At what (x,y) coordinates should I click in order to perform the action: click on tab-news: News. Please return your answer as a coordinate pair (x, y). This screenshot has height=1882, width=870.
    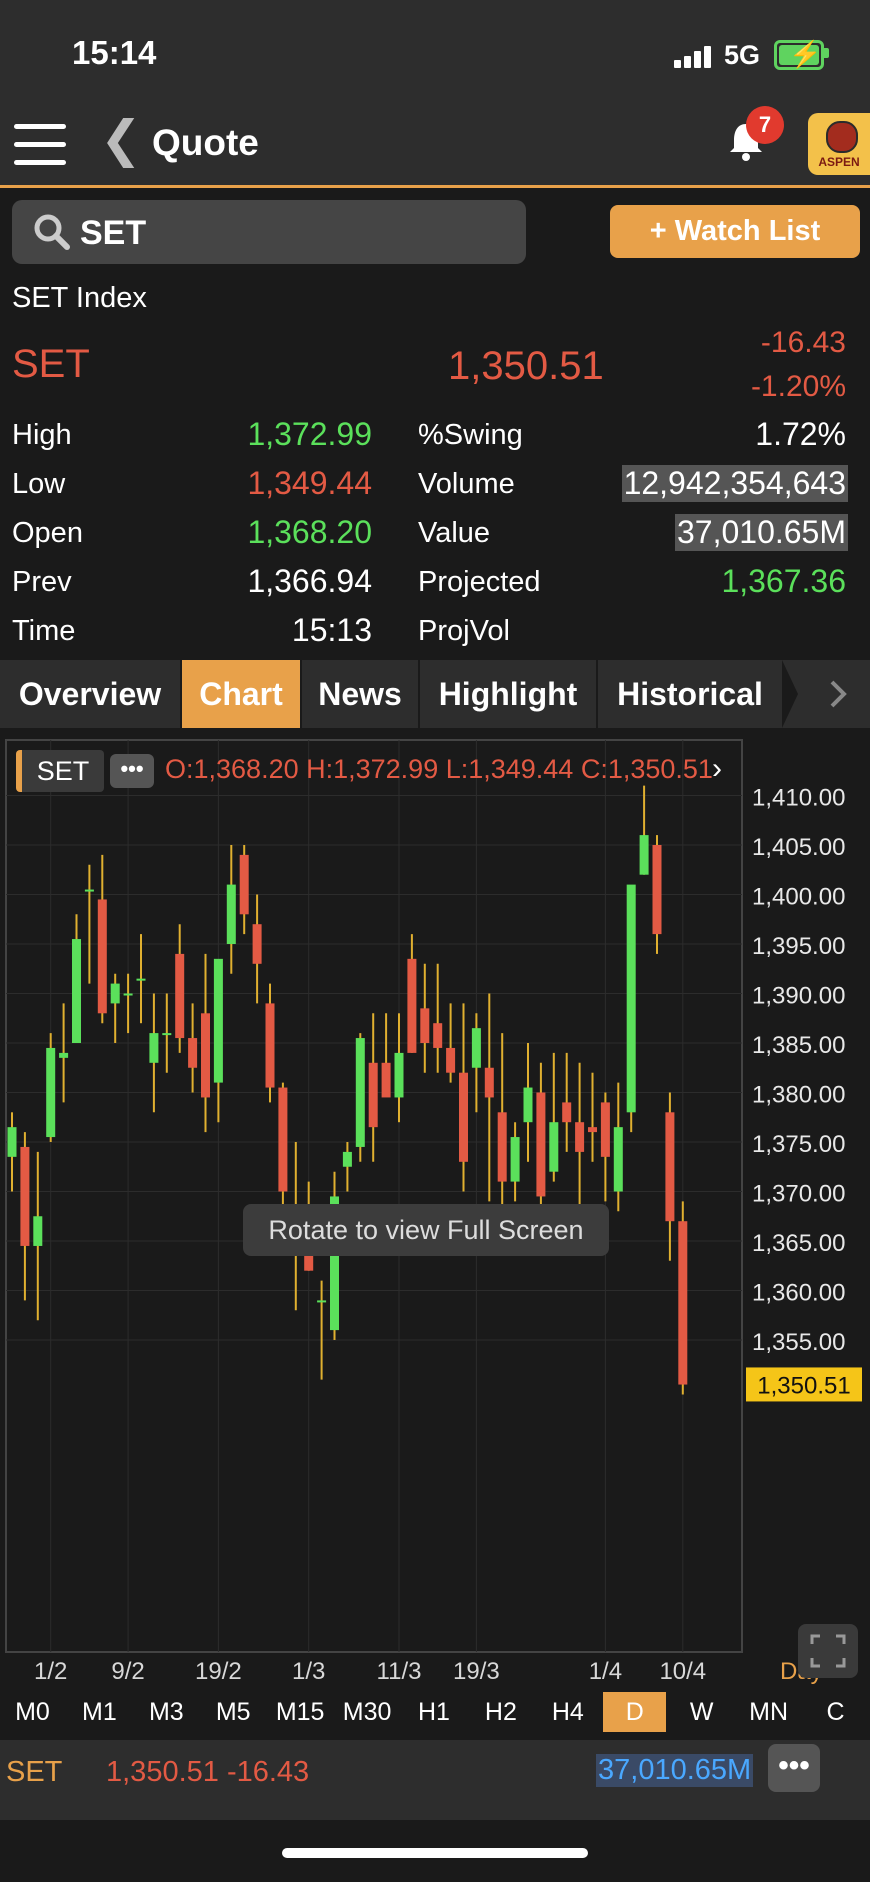
    Looking at the image, I should click on (360, 694).